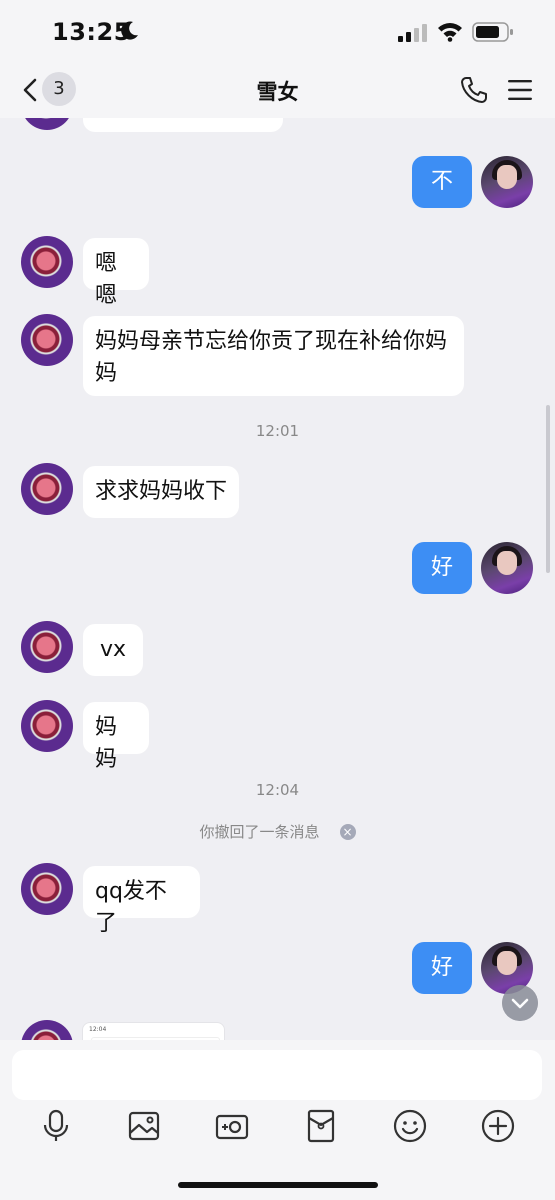 This screenshot has height=1200, width=555. I want to click on status-bar: 13:25, so click(277, 32).